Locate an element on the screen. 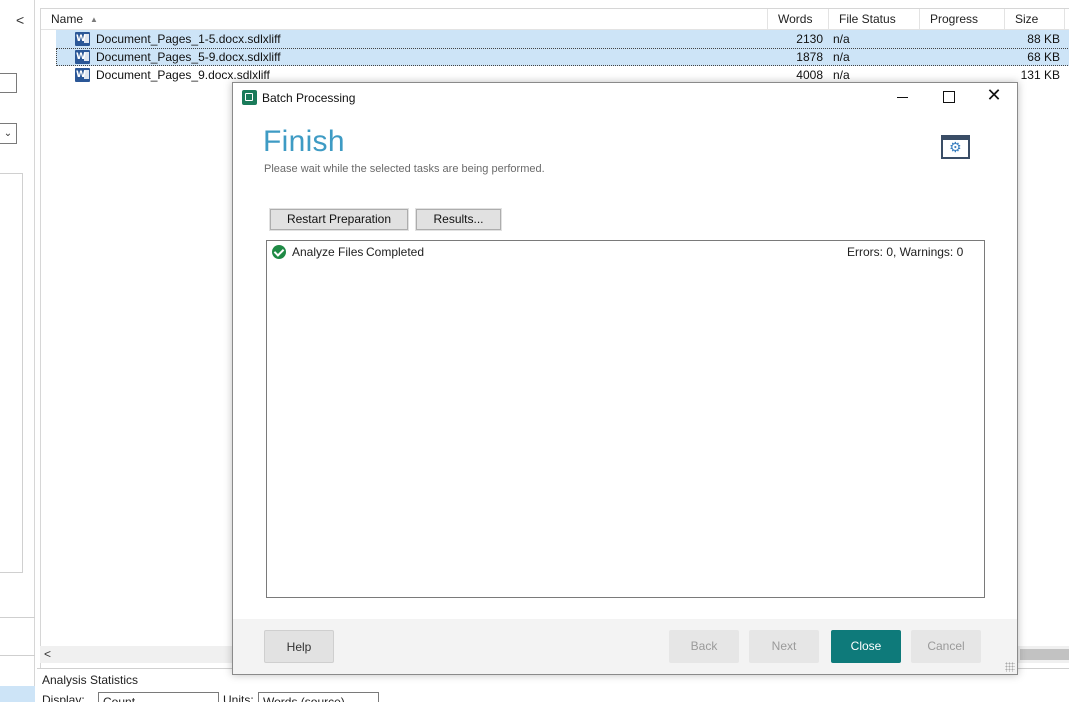 The height and width of the screenshot is (702, 1069). help-button: Help is located at coordinates (299, 646).